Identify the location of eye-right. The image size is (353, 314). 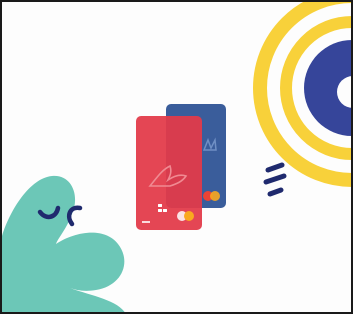
(75, 216).